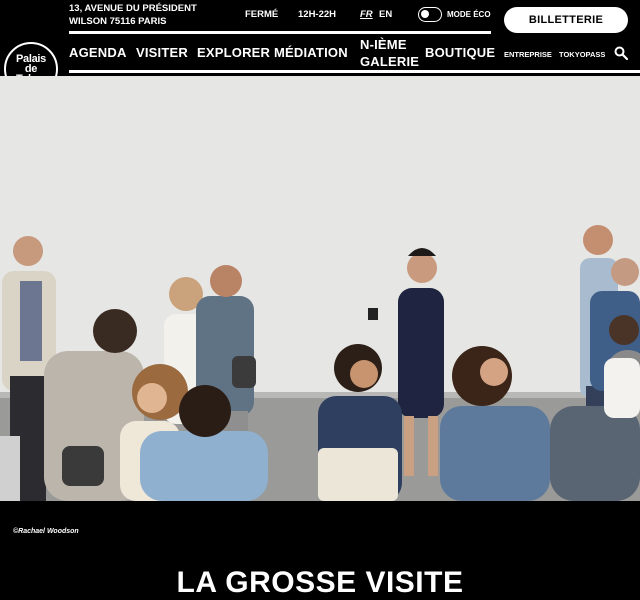 The image size is (640, 600). I want to click on eco-mode-toggle: MODE ÉCO, so click(454, 14).